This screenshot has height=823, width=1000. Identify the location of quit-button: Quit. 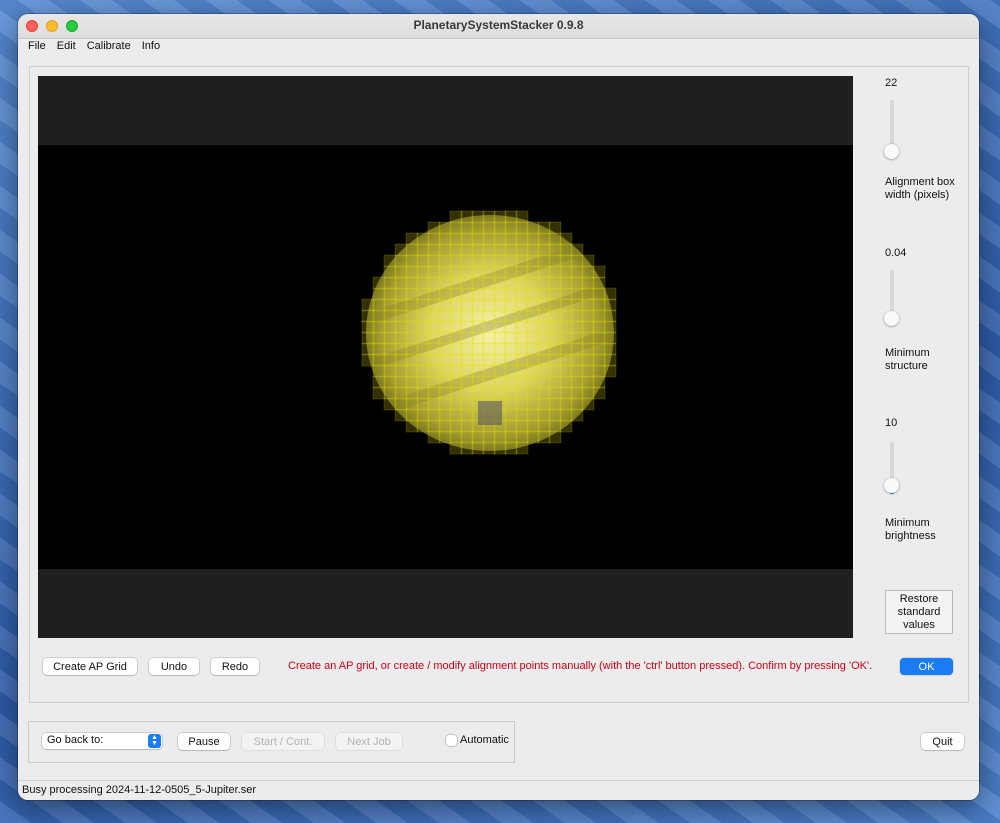
(942, 741).